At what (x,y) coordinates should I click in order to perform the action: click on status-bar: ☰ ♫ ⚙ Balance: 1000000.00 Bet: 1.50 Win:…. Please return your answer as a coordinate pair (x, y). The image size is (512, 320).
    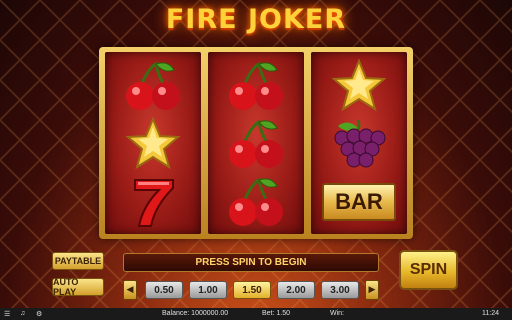
    Looking at the image, I should click on (256, 314).